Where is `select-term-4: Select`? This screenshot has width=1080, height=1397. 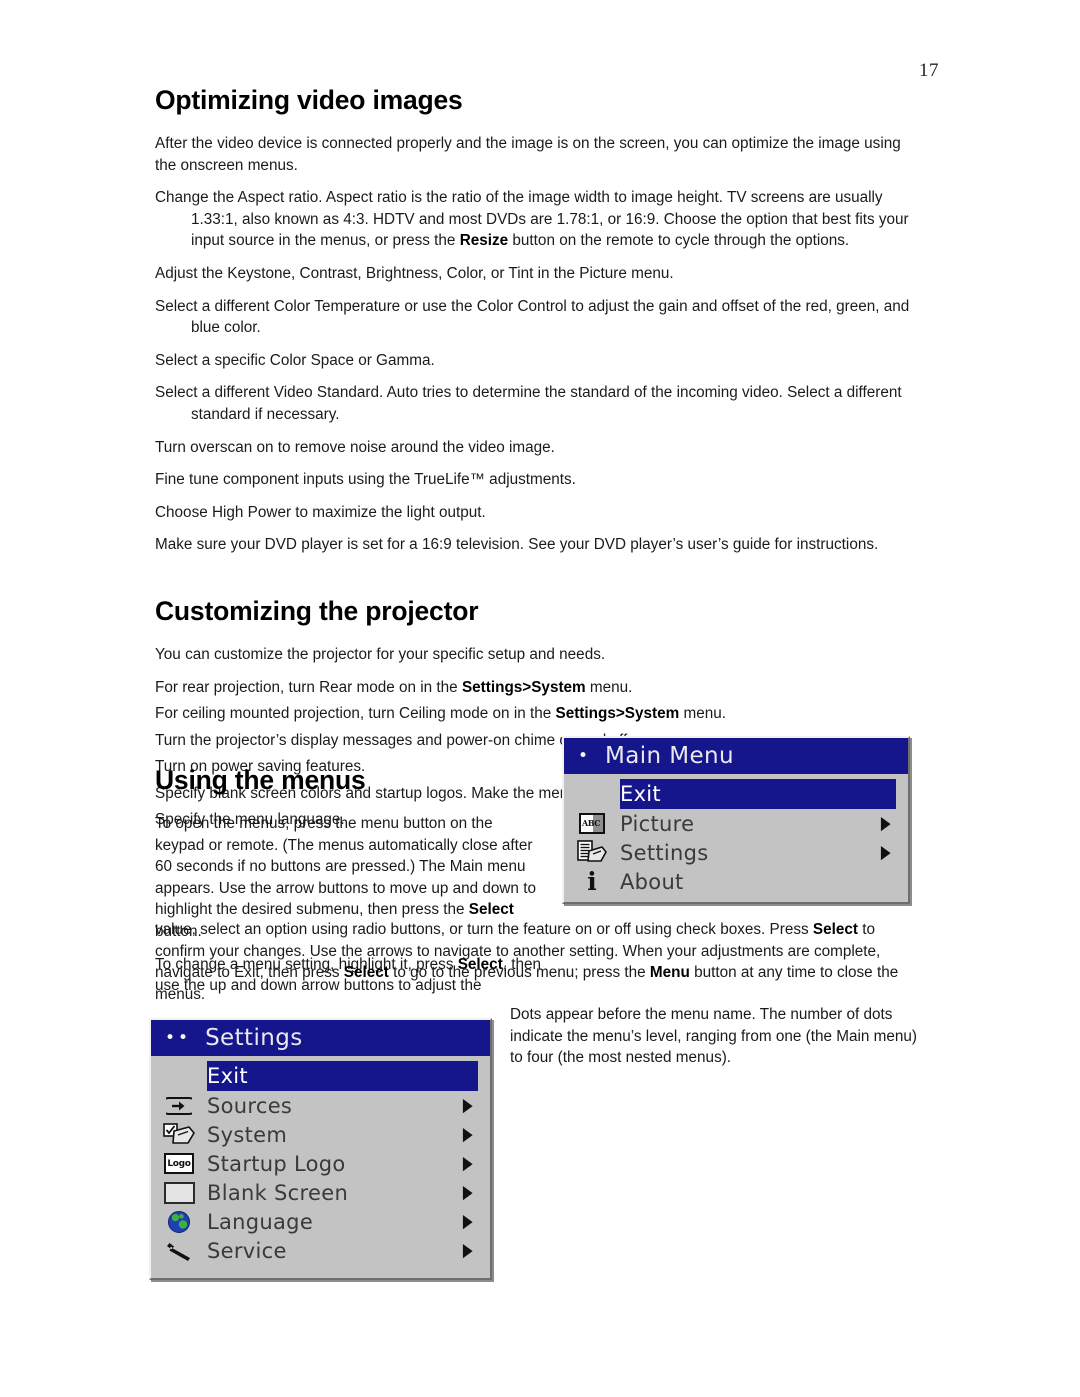 select-term-4: Select is located at coordinates (366, 973).